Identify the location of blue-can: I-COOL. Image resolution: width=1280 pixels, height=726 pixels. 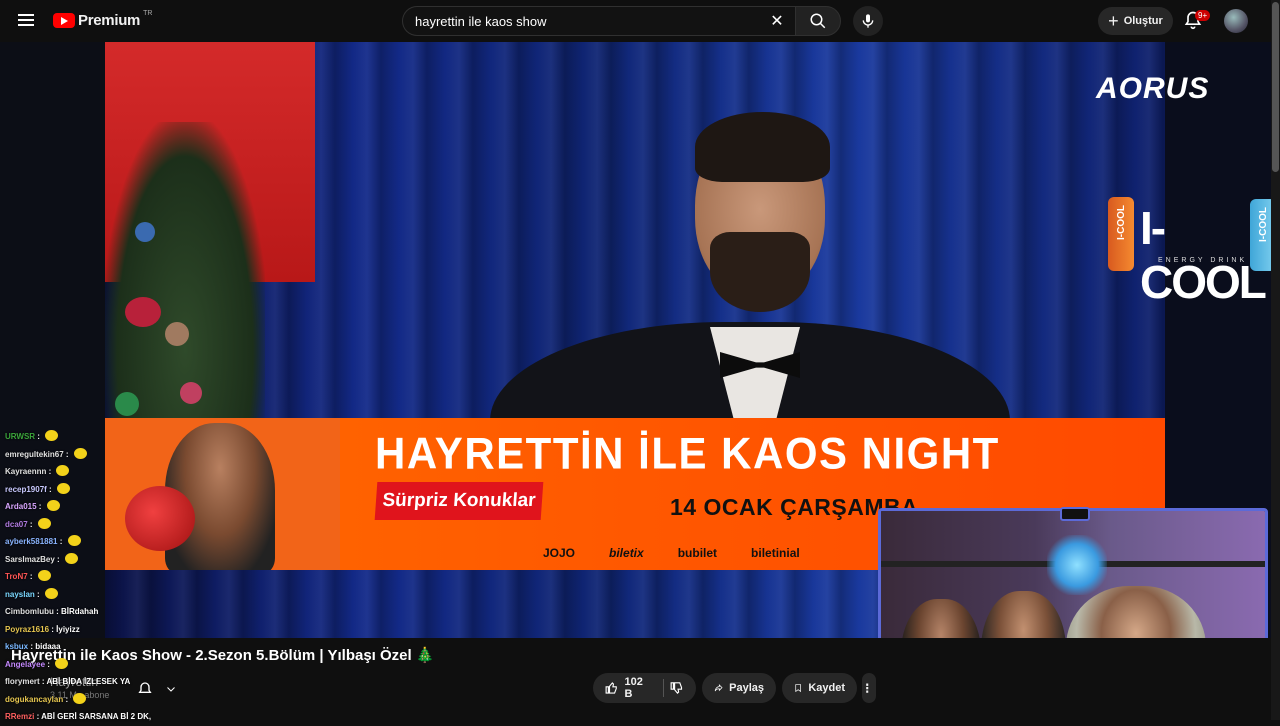
(1260, 235).